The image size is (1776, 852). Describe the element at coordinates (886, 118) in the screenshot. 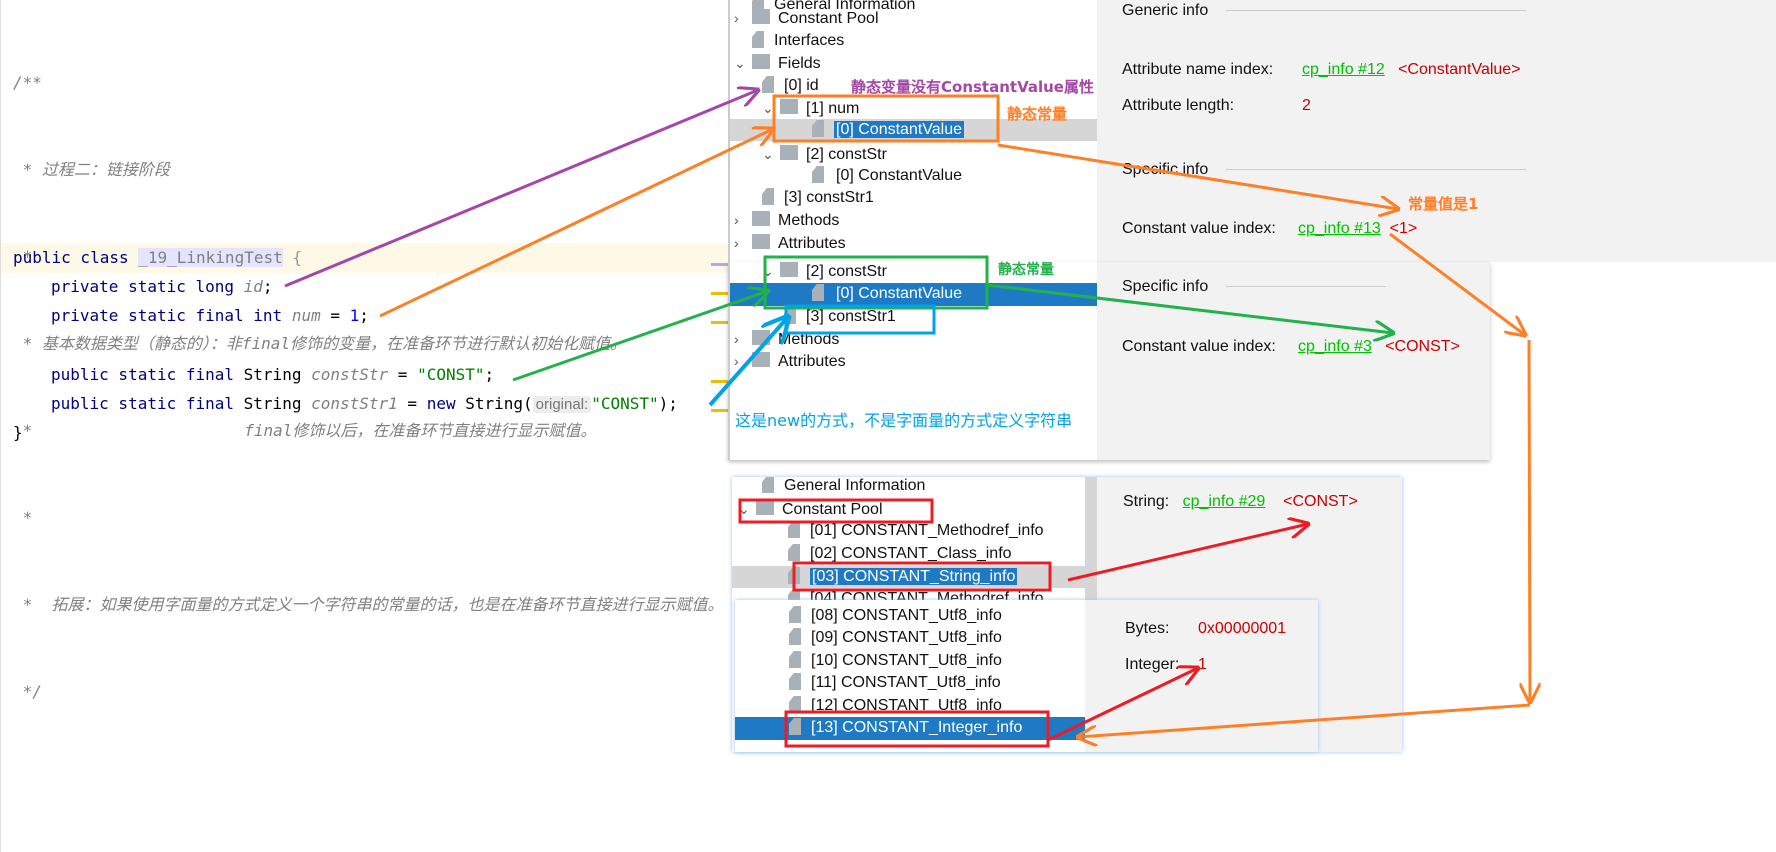

I see `orange-box-num` at that location.